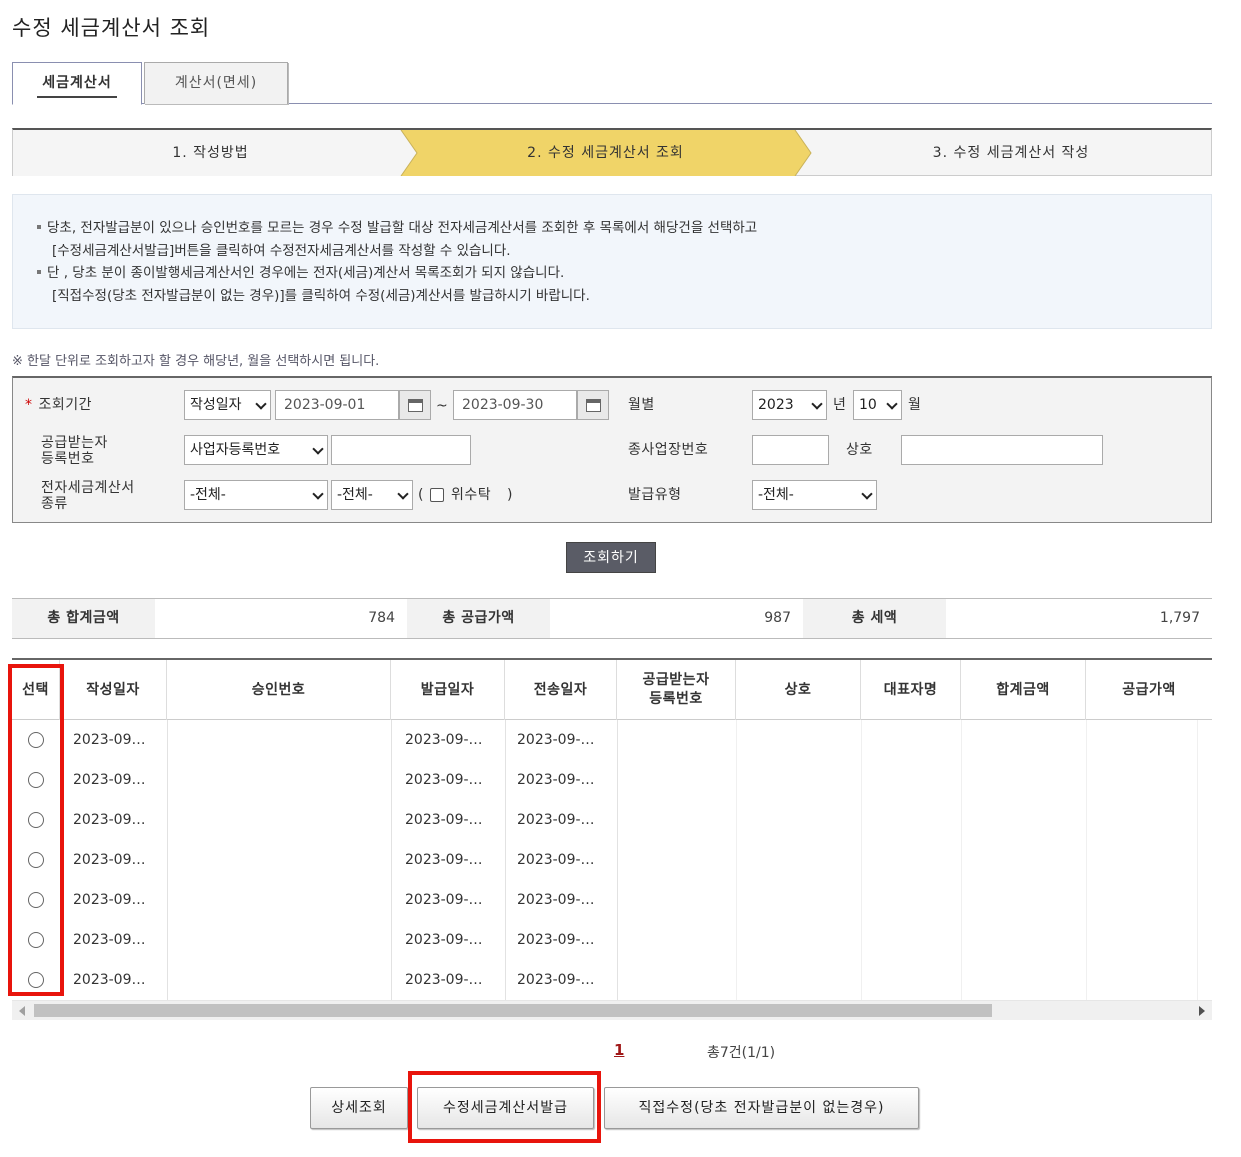 The image size is (1241, 1157). Describe the element at coordinates (513, 1010) in the screenshot. I see `scroll-thumb` at that location.